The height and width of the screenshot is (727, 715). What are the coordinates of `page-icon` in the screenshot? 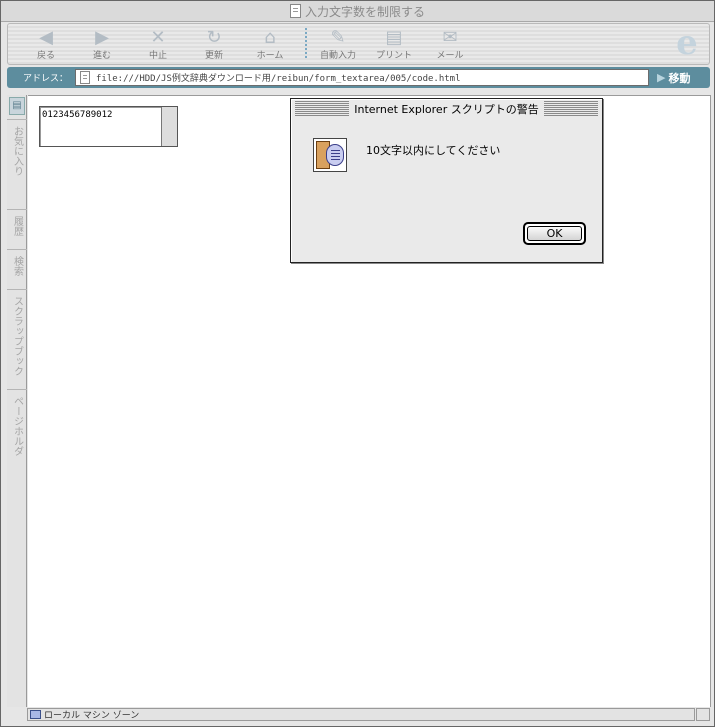 It's located at (85, 77).